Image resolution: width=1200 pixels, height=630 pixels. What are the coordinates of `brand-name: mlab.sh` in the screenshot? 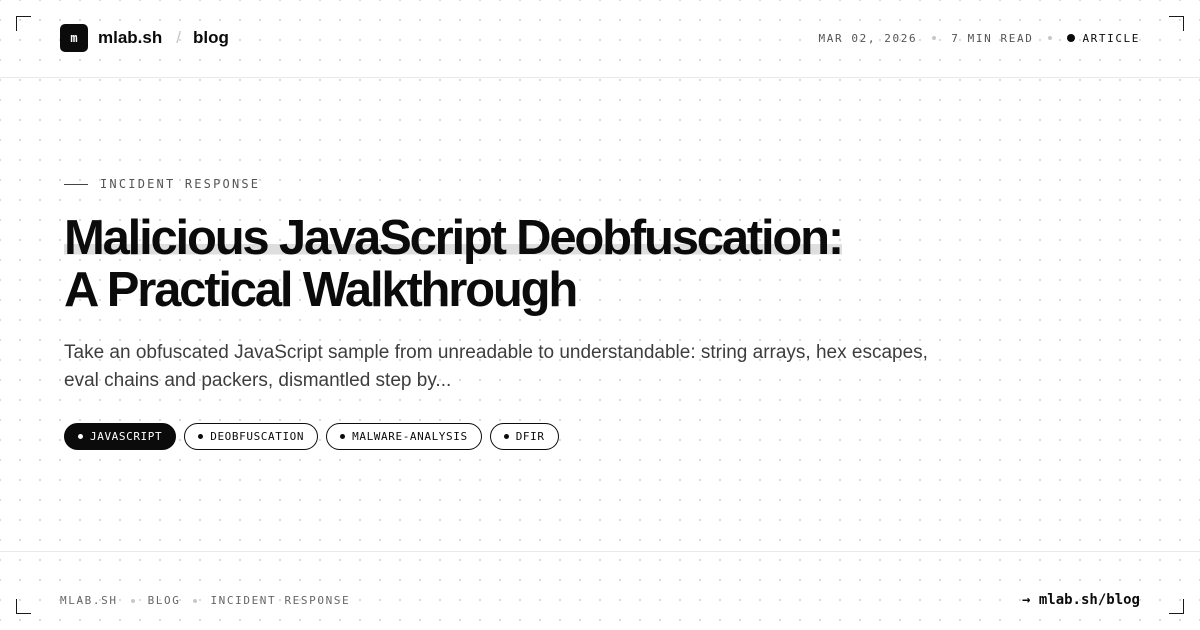 It's located at (130, 38).